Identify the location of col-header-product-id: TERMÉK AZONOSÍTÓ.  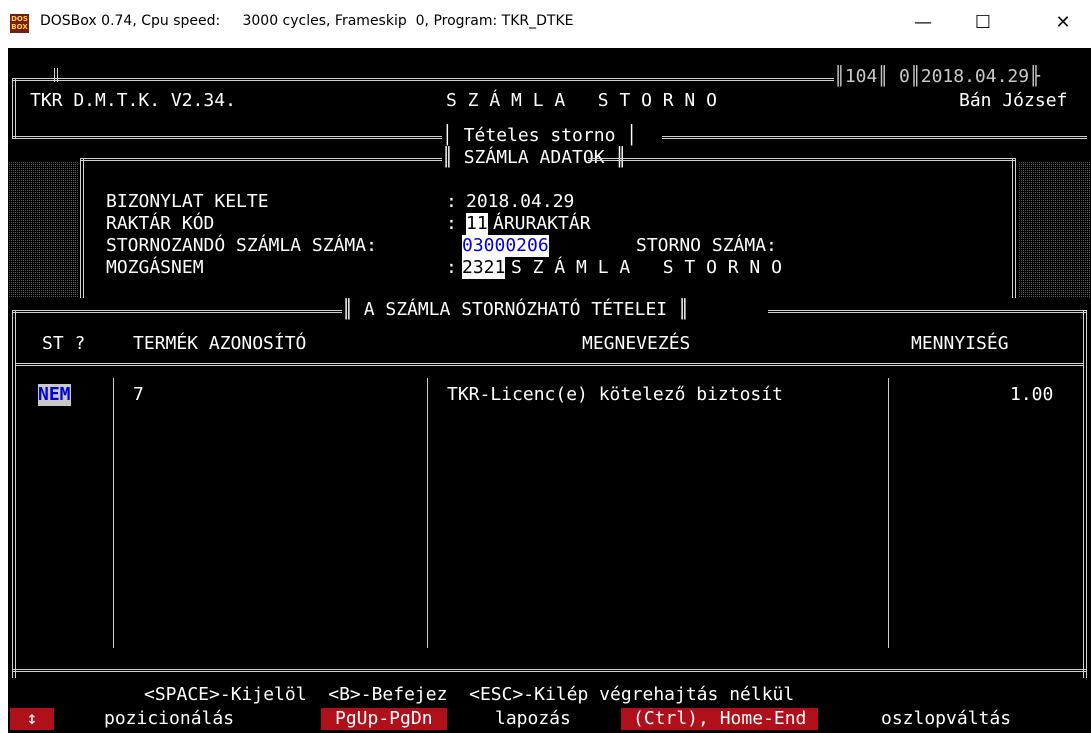
(220, 343).